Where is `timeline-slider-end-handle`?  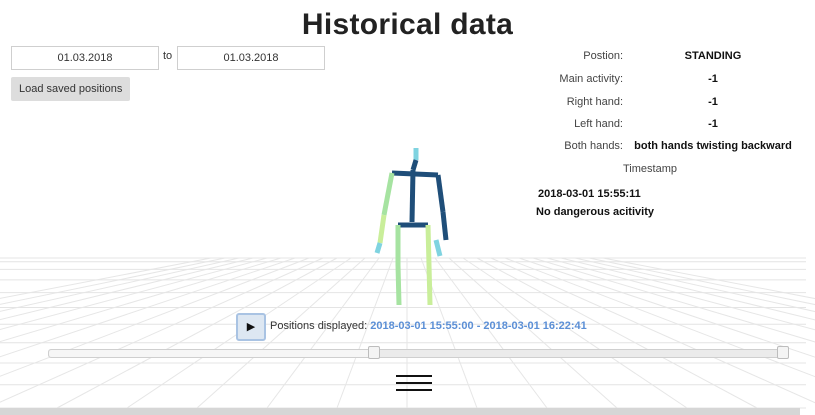 timeline-slider-end-handle is located at coordinates (783, 352).